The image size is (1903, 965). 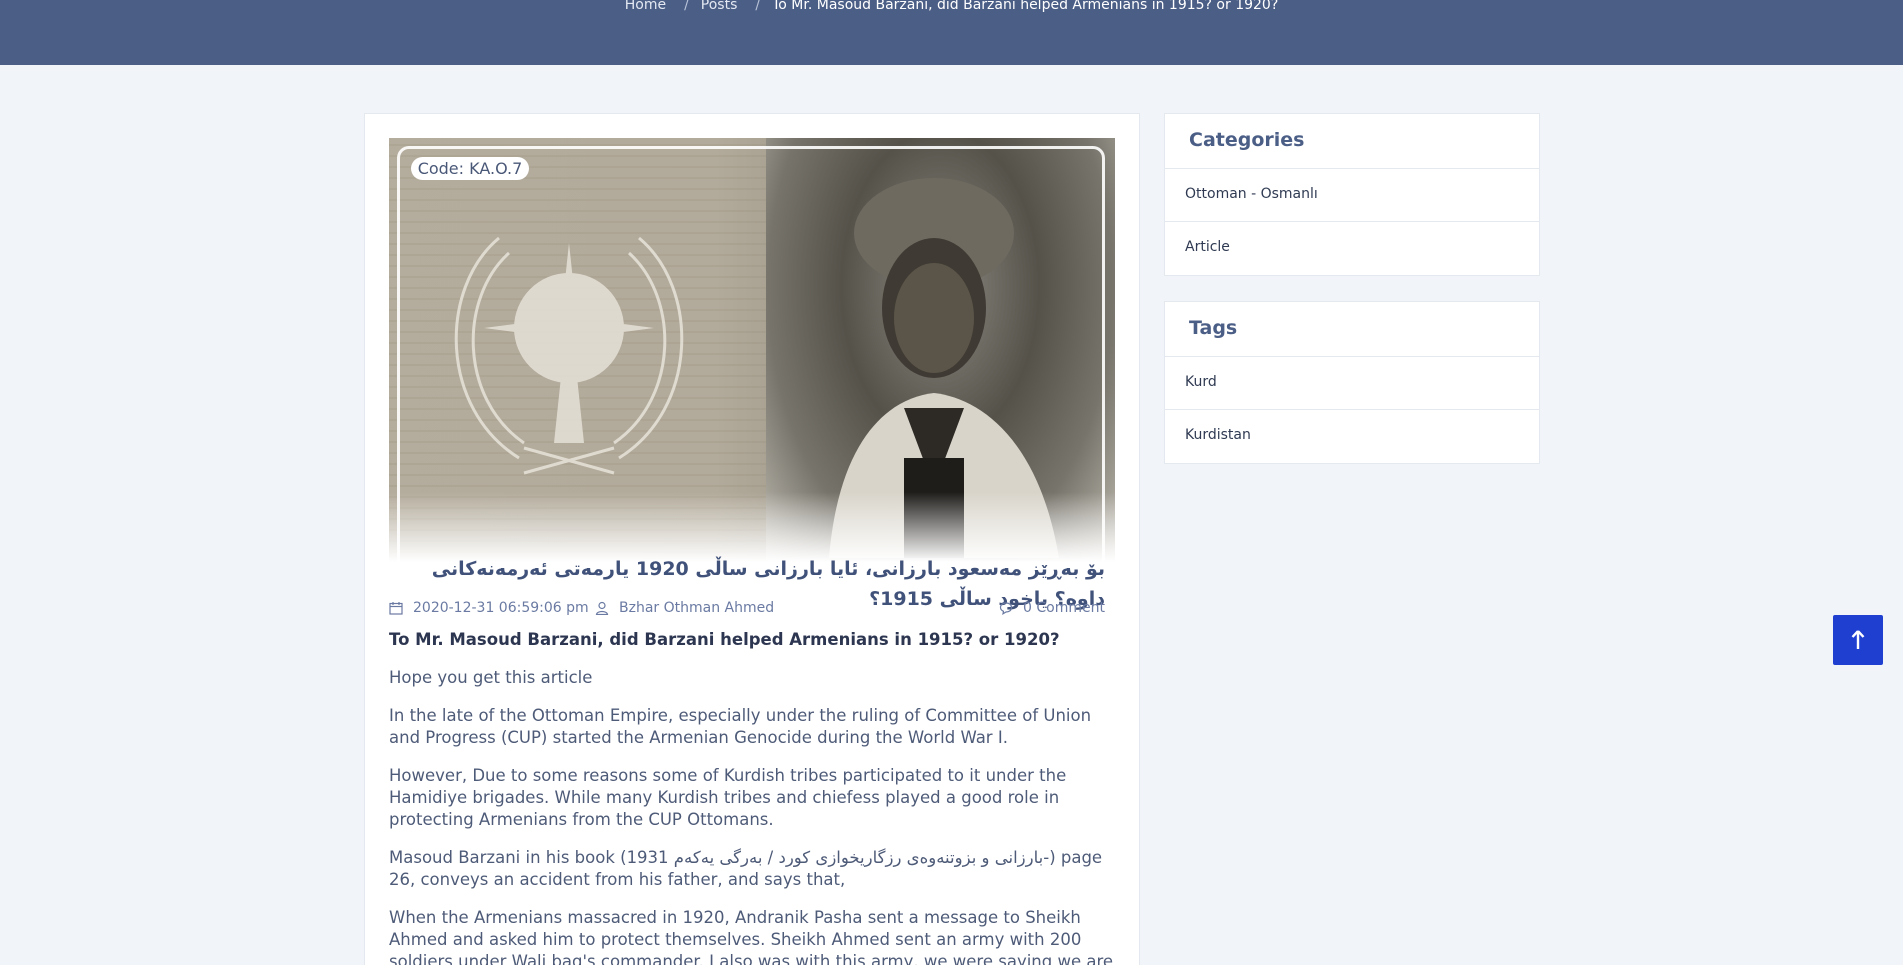 I want to click on post-date-text: 2020-12-31 06:59:06 pm, so click(x=501, y=608).